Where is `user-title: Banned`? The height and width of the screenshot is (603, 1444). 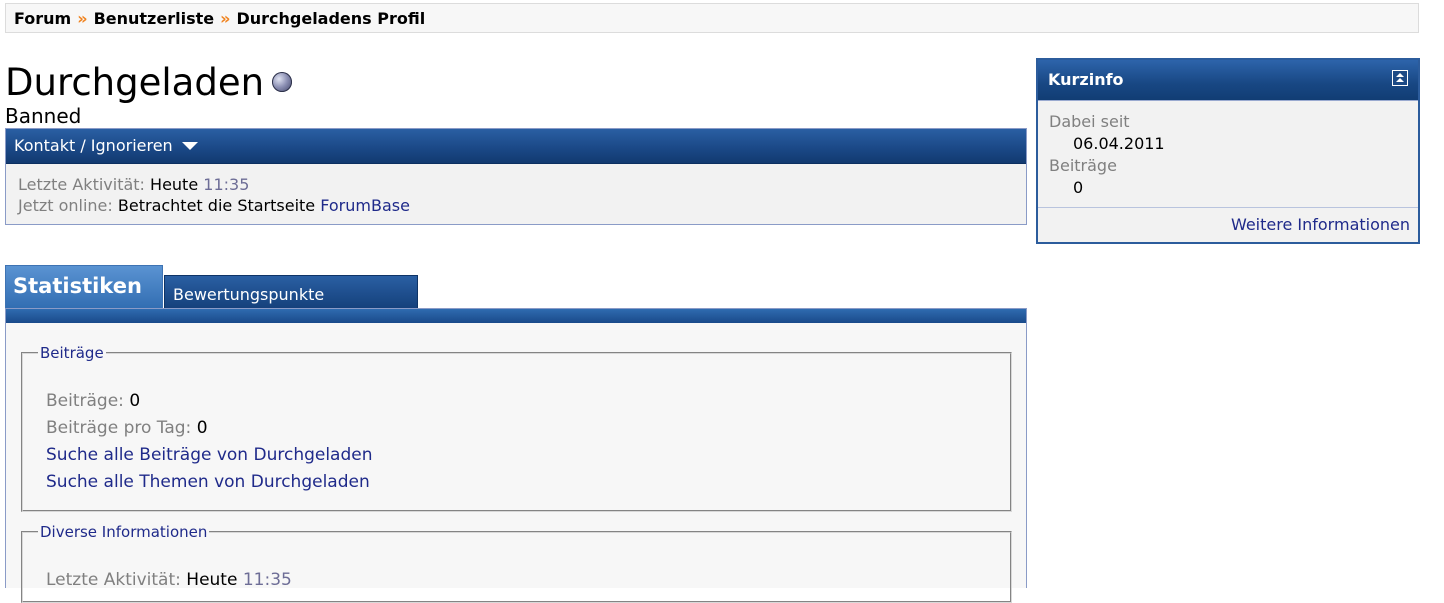 user-title: Banned is located at coordinates (43, 116).